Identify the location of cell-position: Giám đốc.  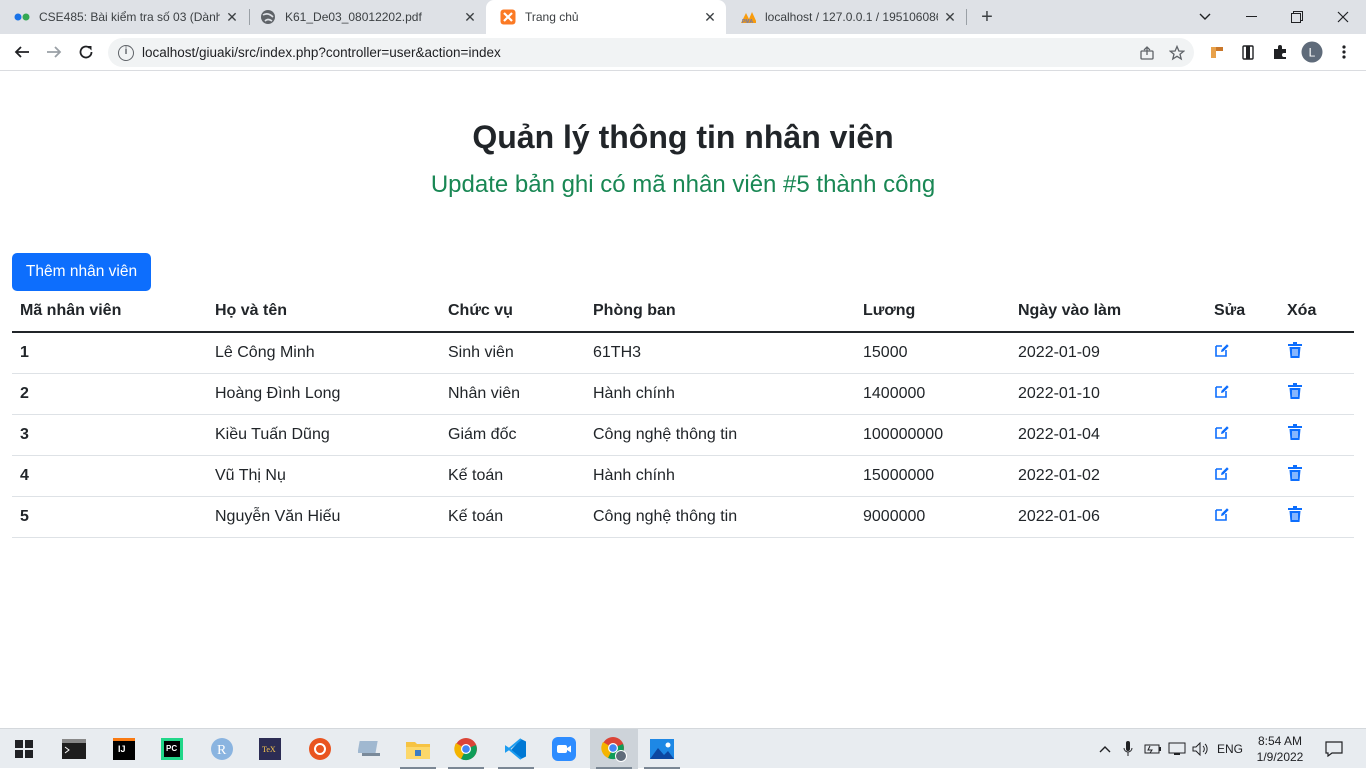
(512, 435).